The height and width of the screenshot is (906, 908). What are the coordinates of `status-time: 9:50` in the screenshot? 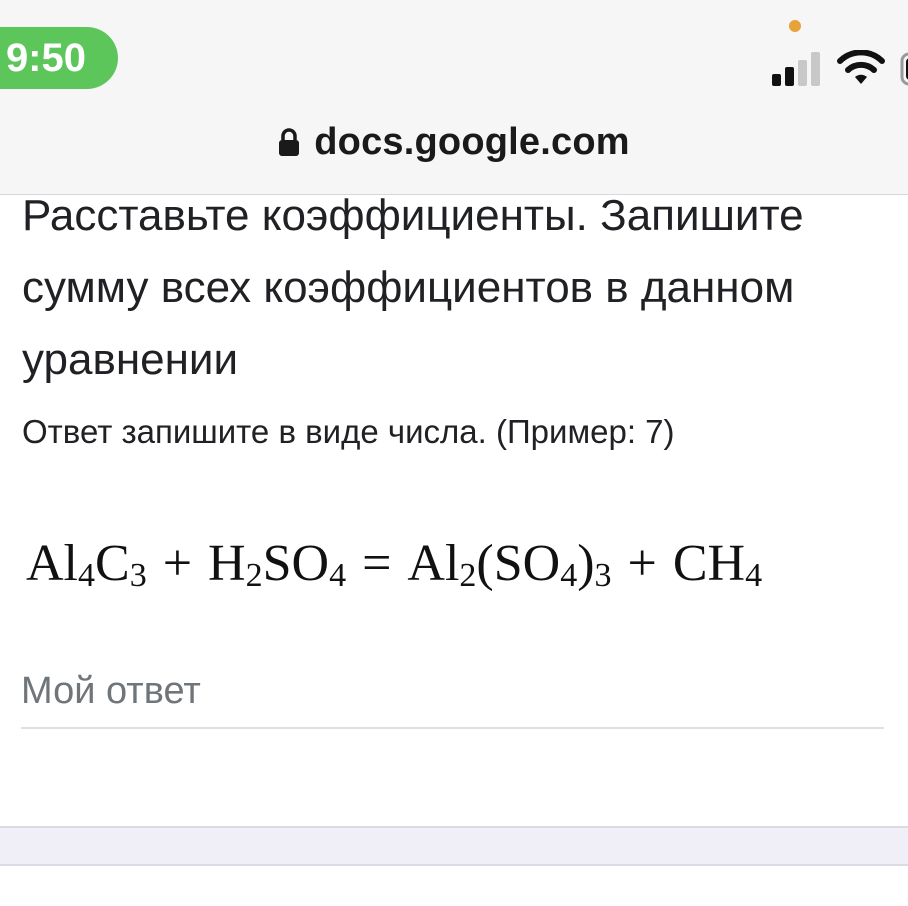 It's located at (59, 58).